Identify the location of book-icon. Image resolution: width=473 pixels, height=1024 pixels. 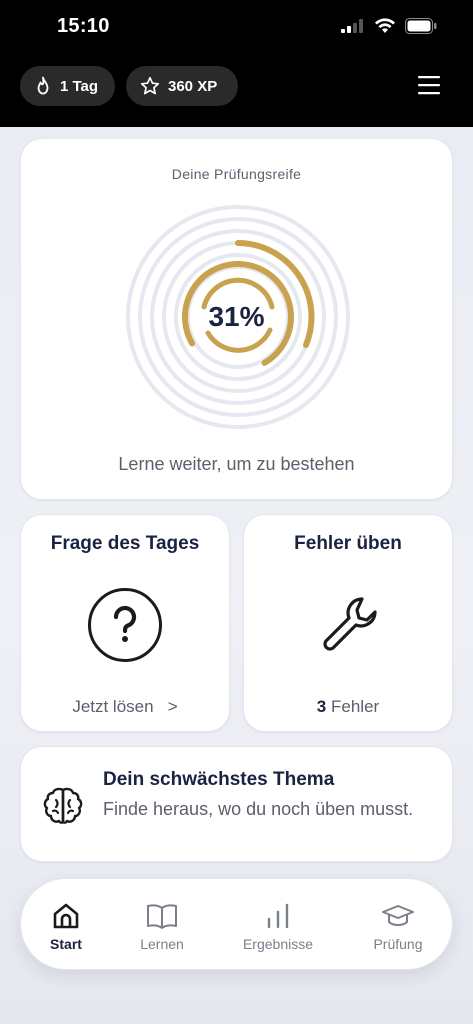
(162, 916).